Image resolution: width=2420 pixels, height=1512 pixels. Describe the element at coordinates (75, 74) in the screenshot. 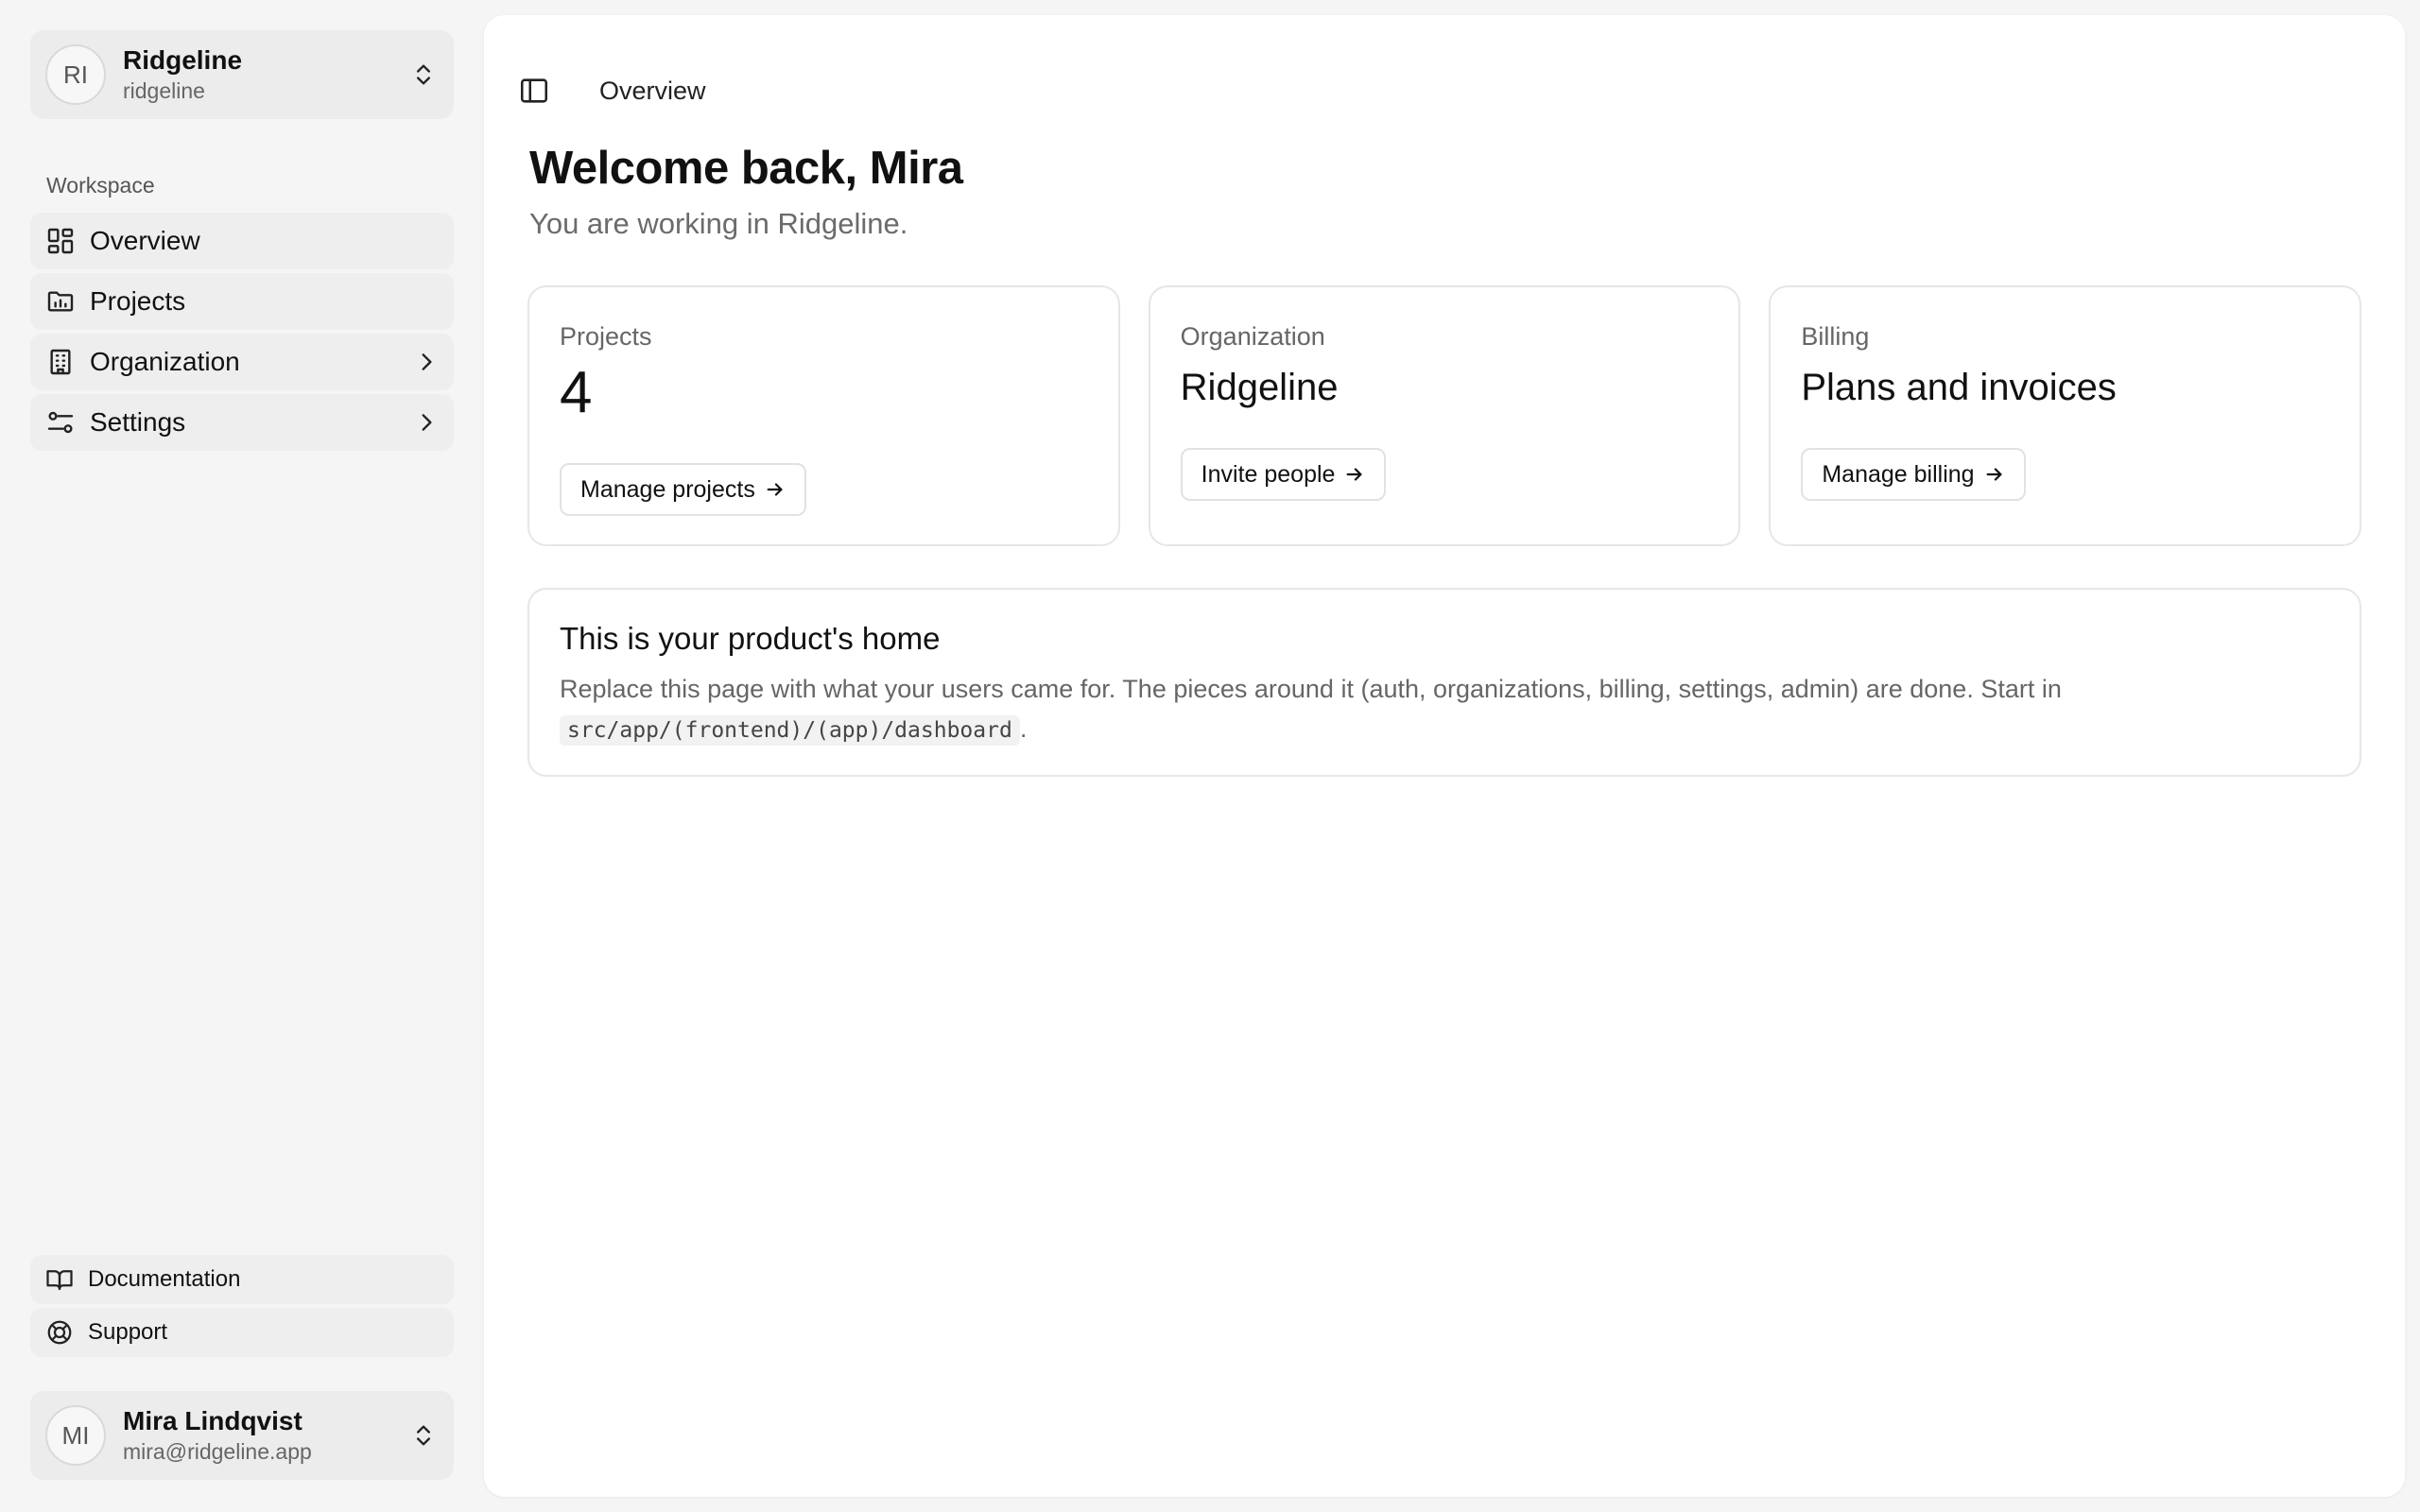

I see `org-avatar: RI` at that location.